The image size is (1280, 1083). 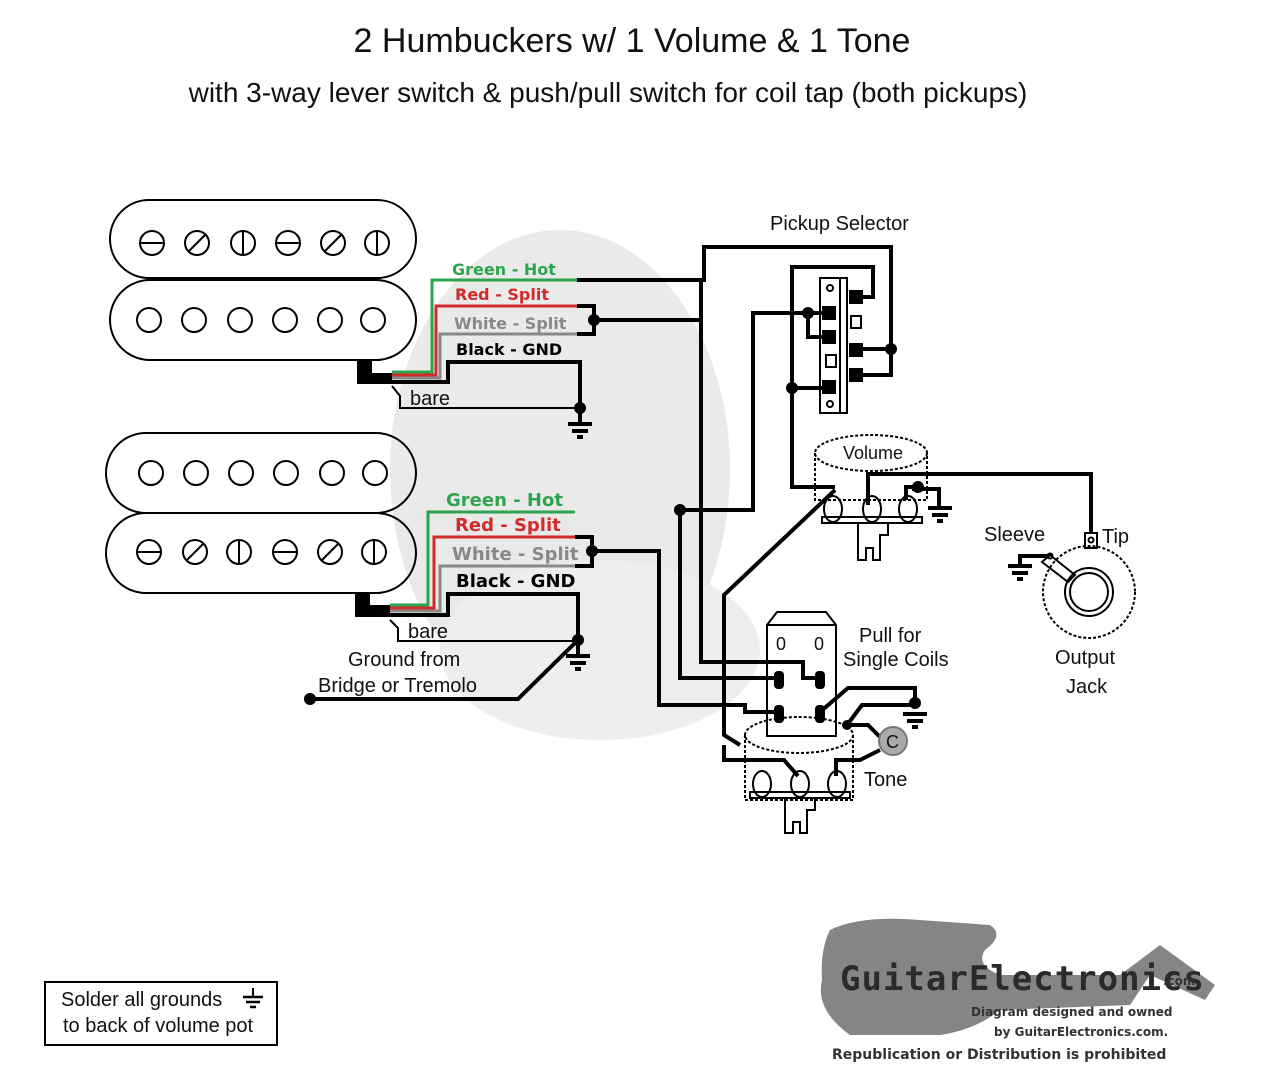 What do you see at coordinates (892, 742) in the screenshot?
I see `capacitor-label: C` at bounding box center [892, 742].